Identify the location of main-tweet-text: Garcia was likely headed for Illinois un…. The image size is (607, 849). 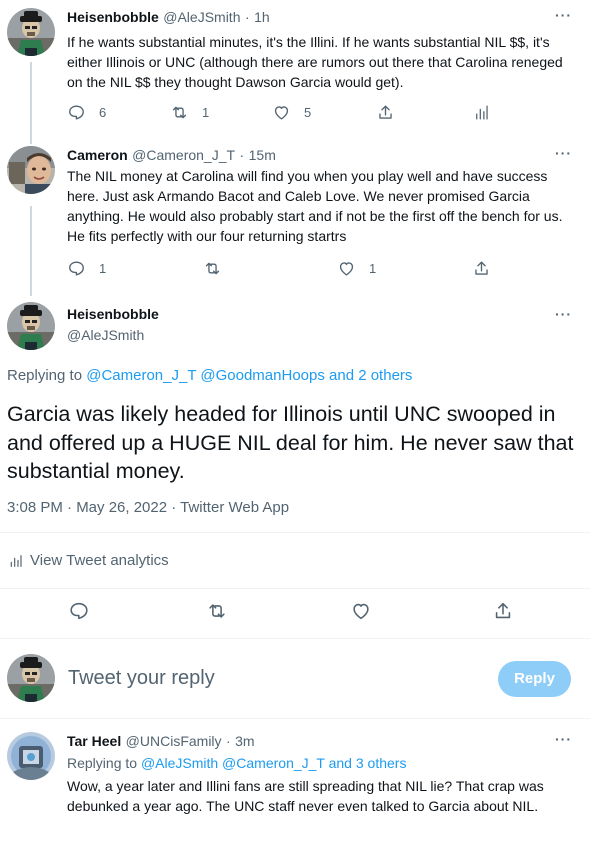
(290, 442).